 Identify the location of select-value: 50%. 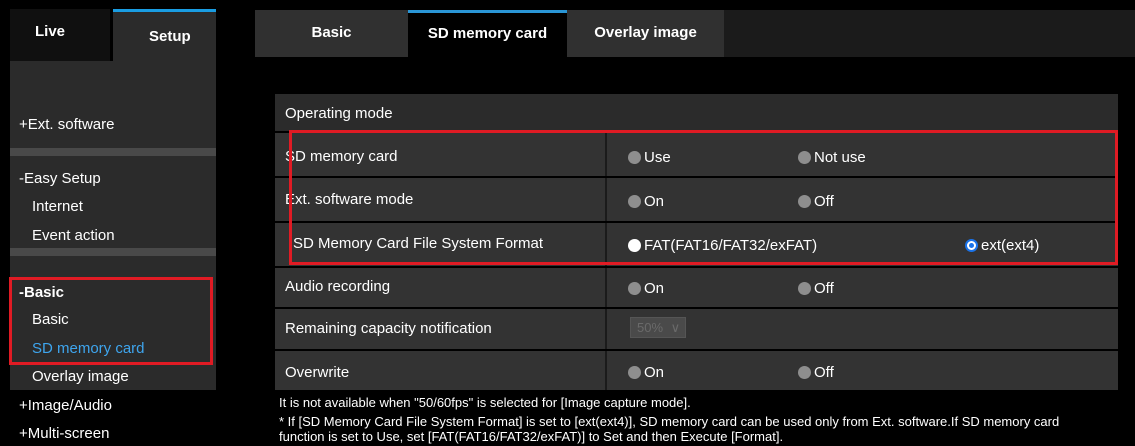
(650, 327).